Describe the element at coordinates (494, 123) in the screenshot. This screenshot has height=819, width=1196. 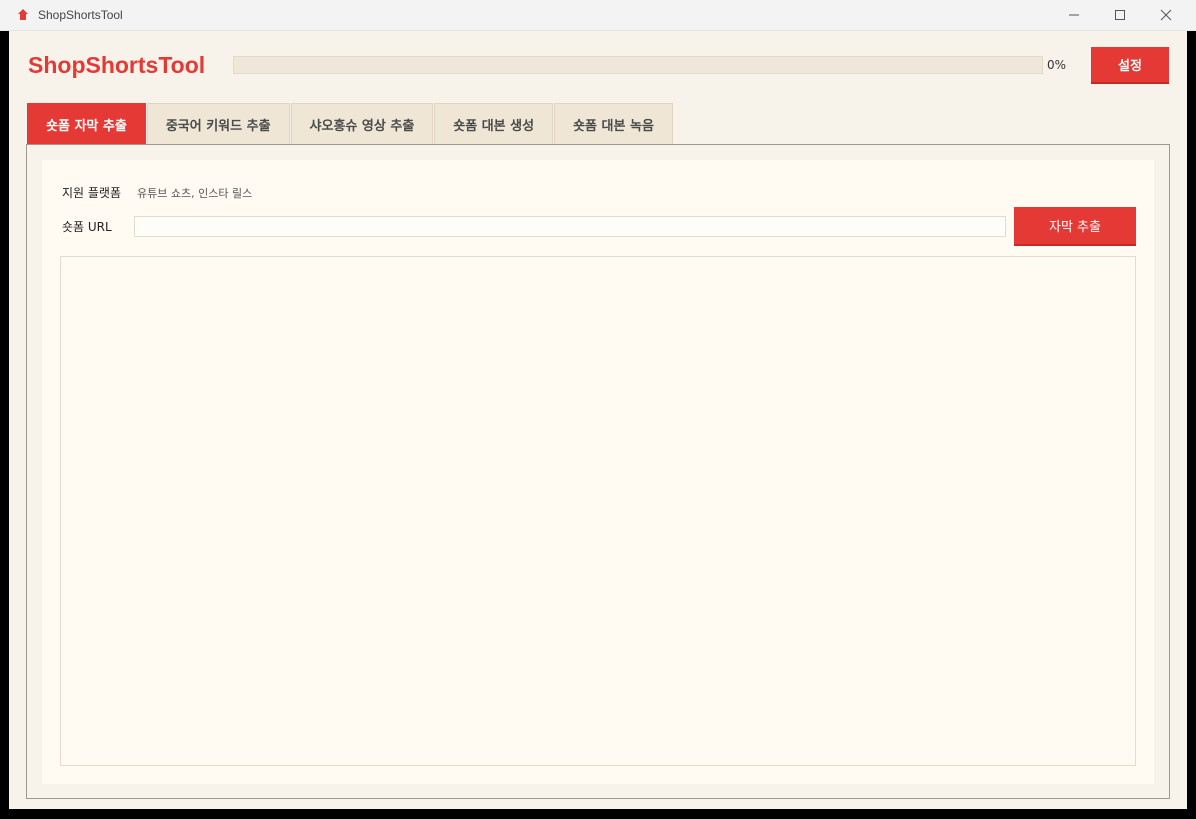
I see `tab-shortform-script-generate: 숏폼 대본 생성` at that location.